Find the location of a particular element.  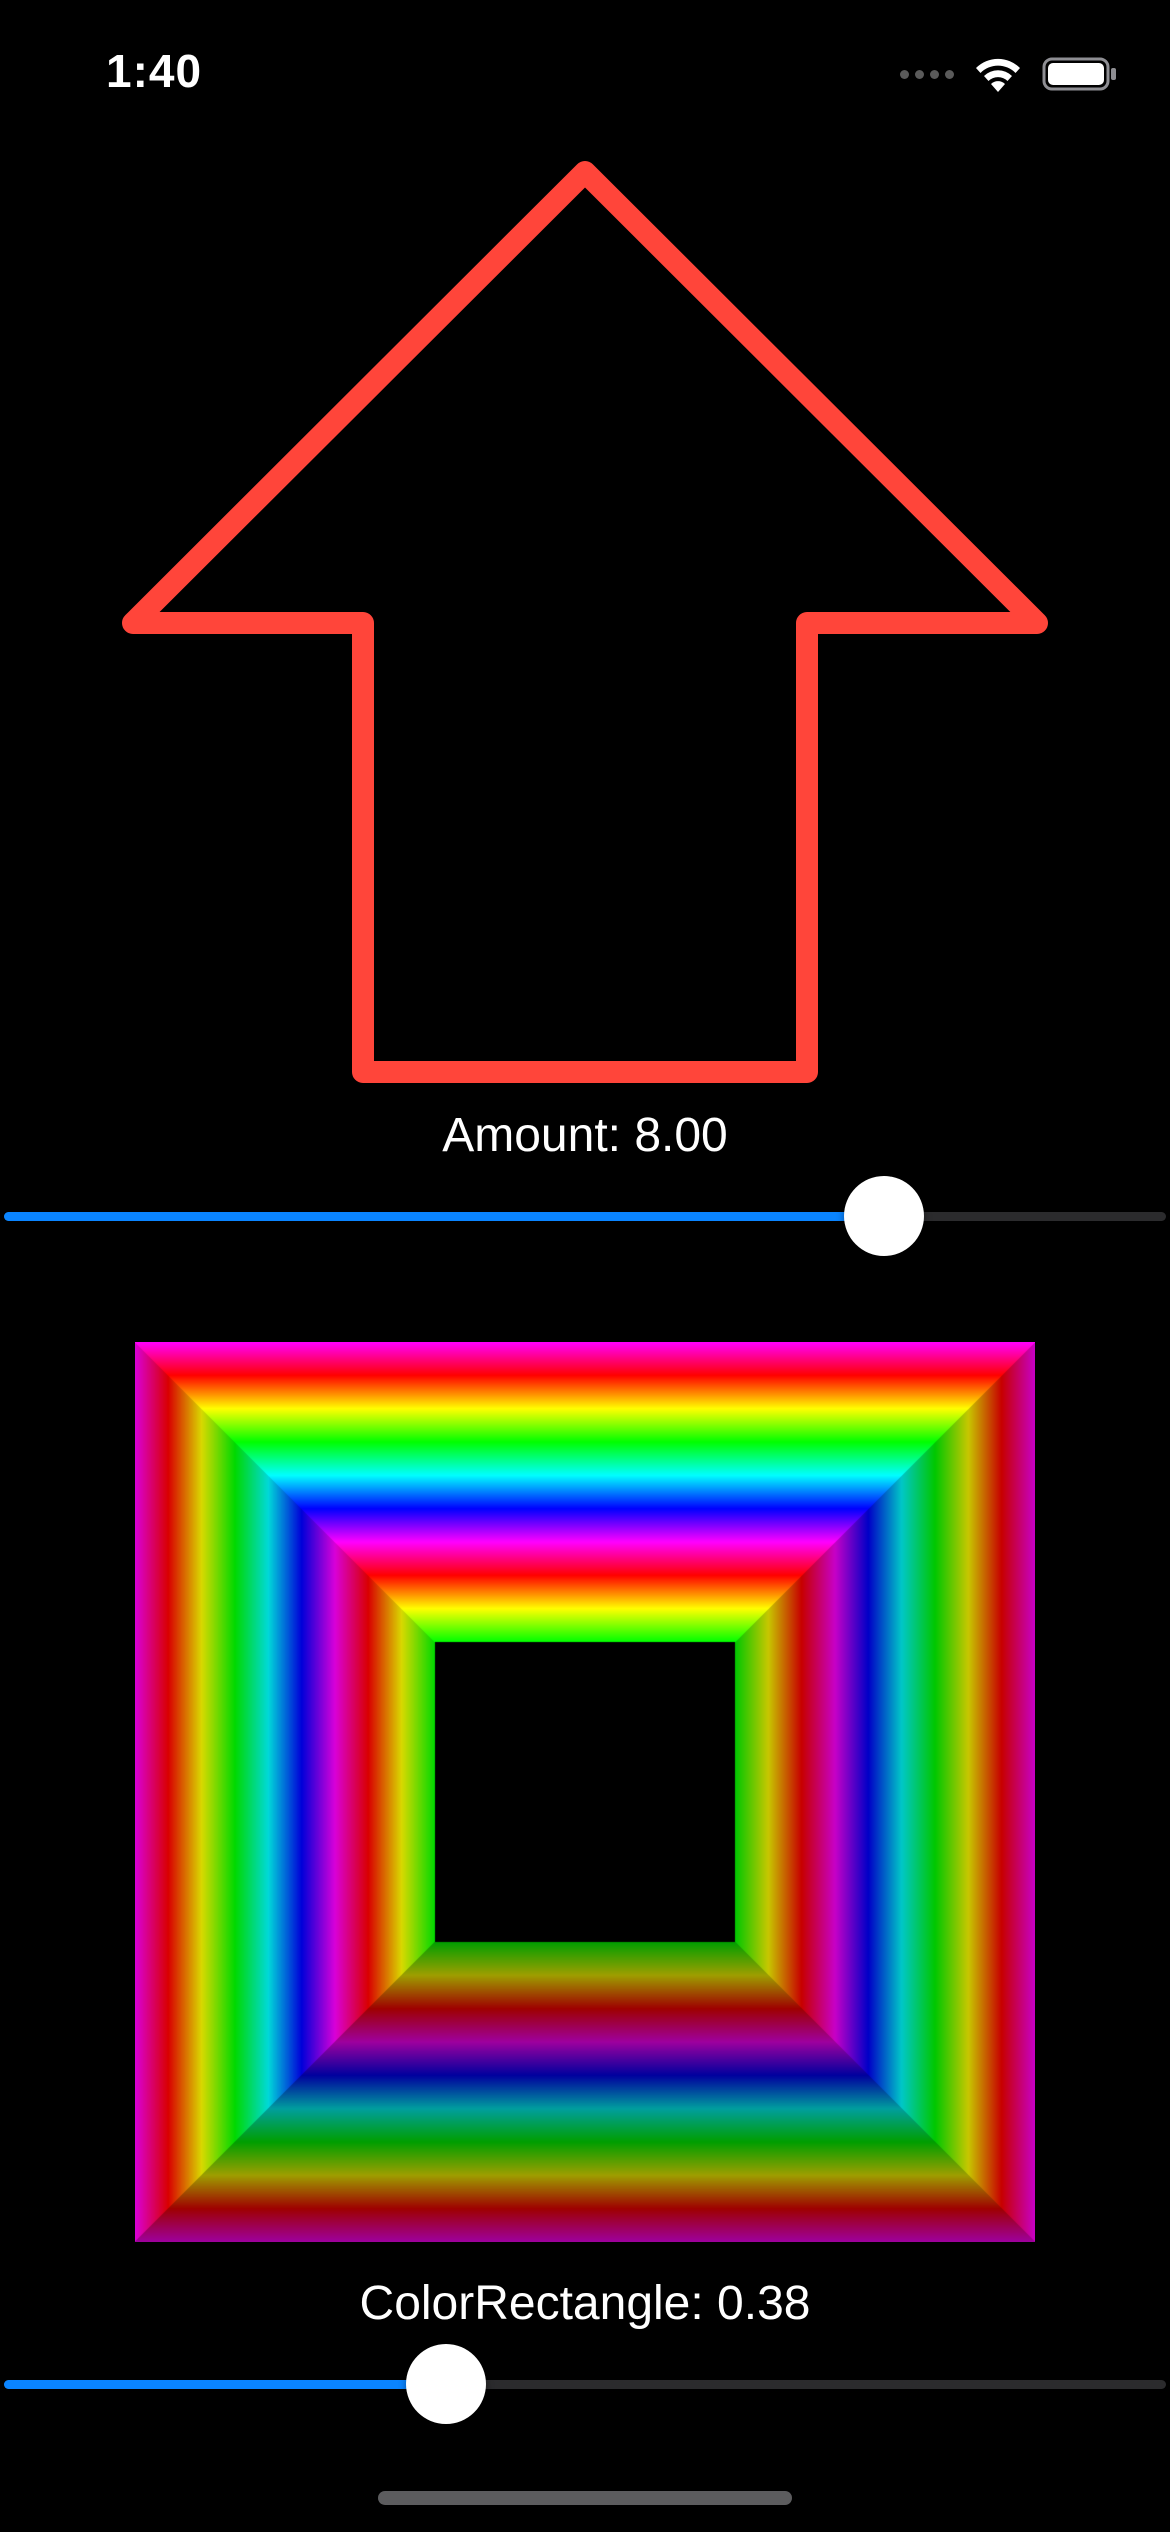

amount-slider-fill is located at coordinates (444, 1216).